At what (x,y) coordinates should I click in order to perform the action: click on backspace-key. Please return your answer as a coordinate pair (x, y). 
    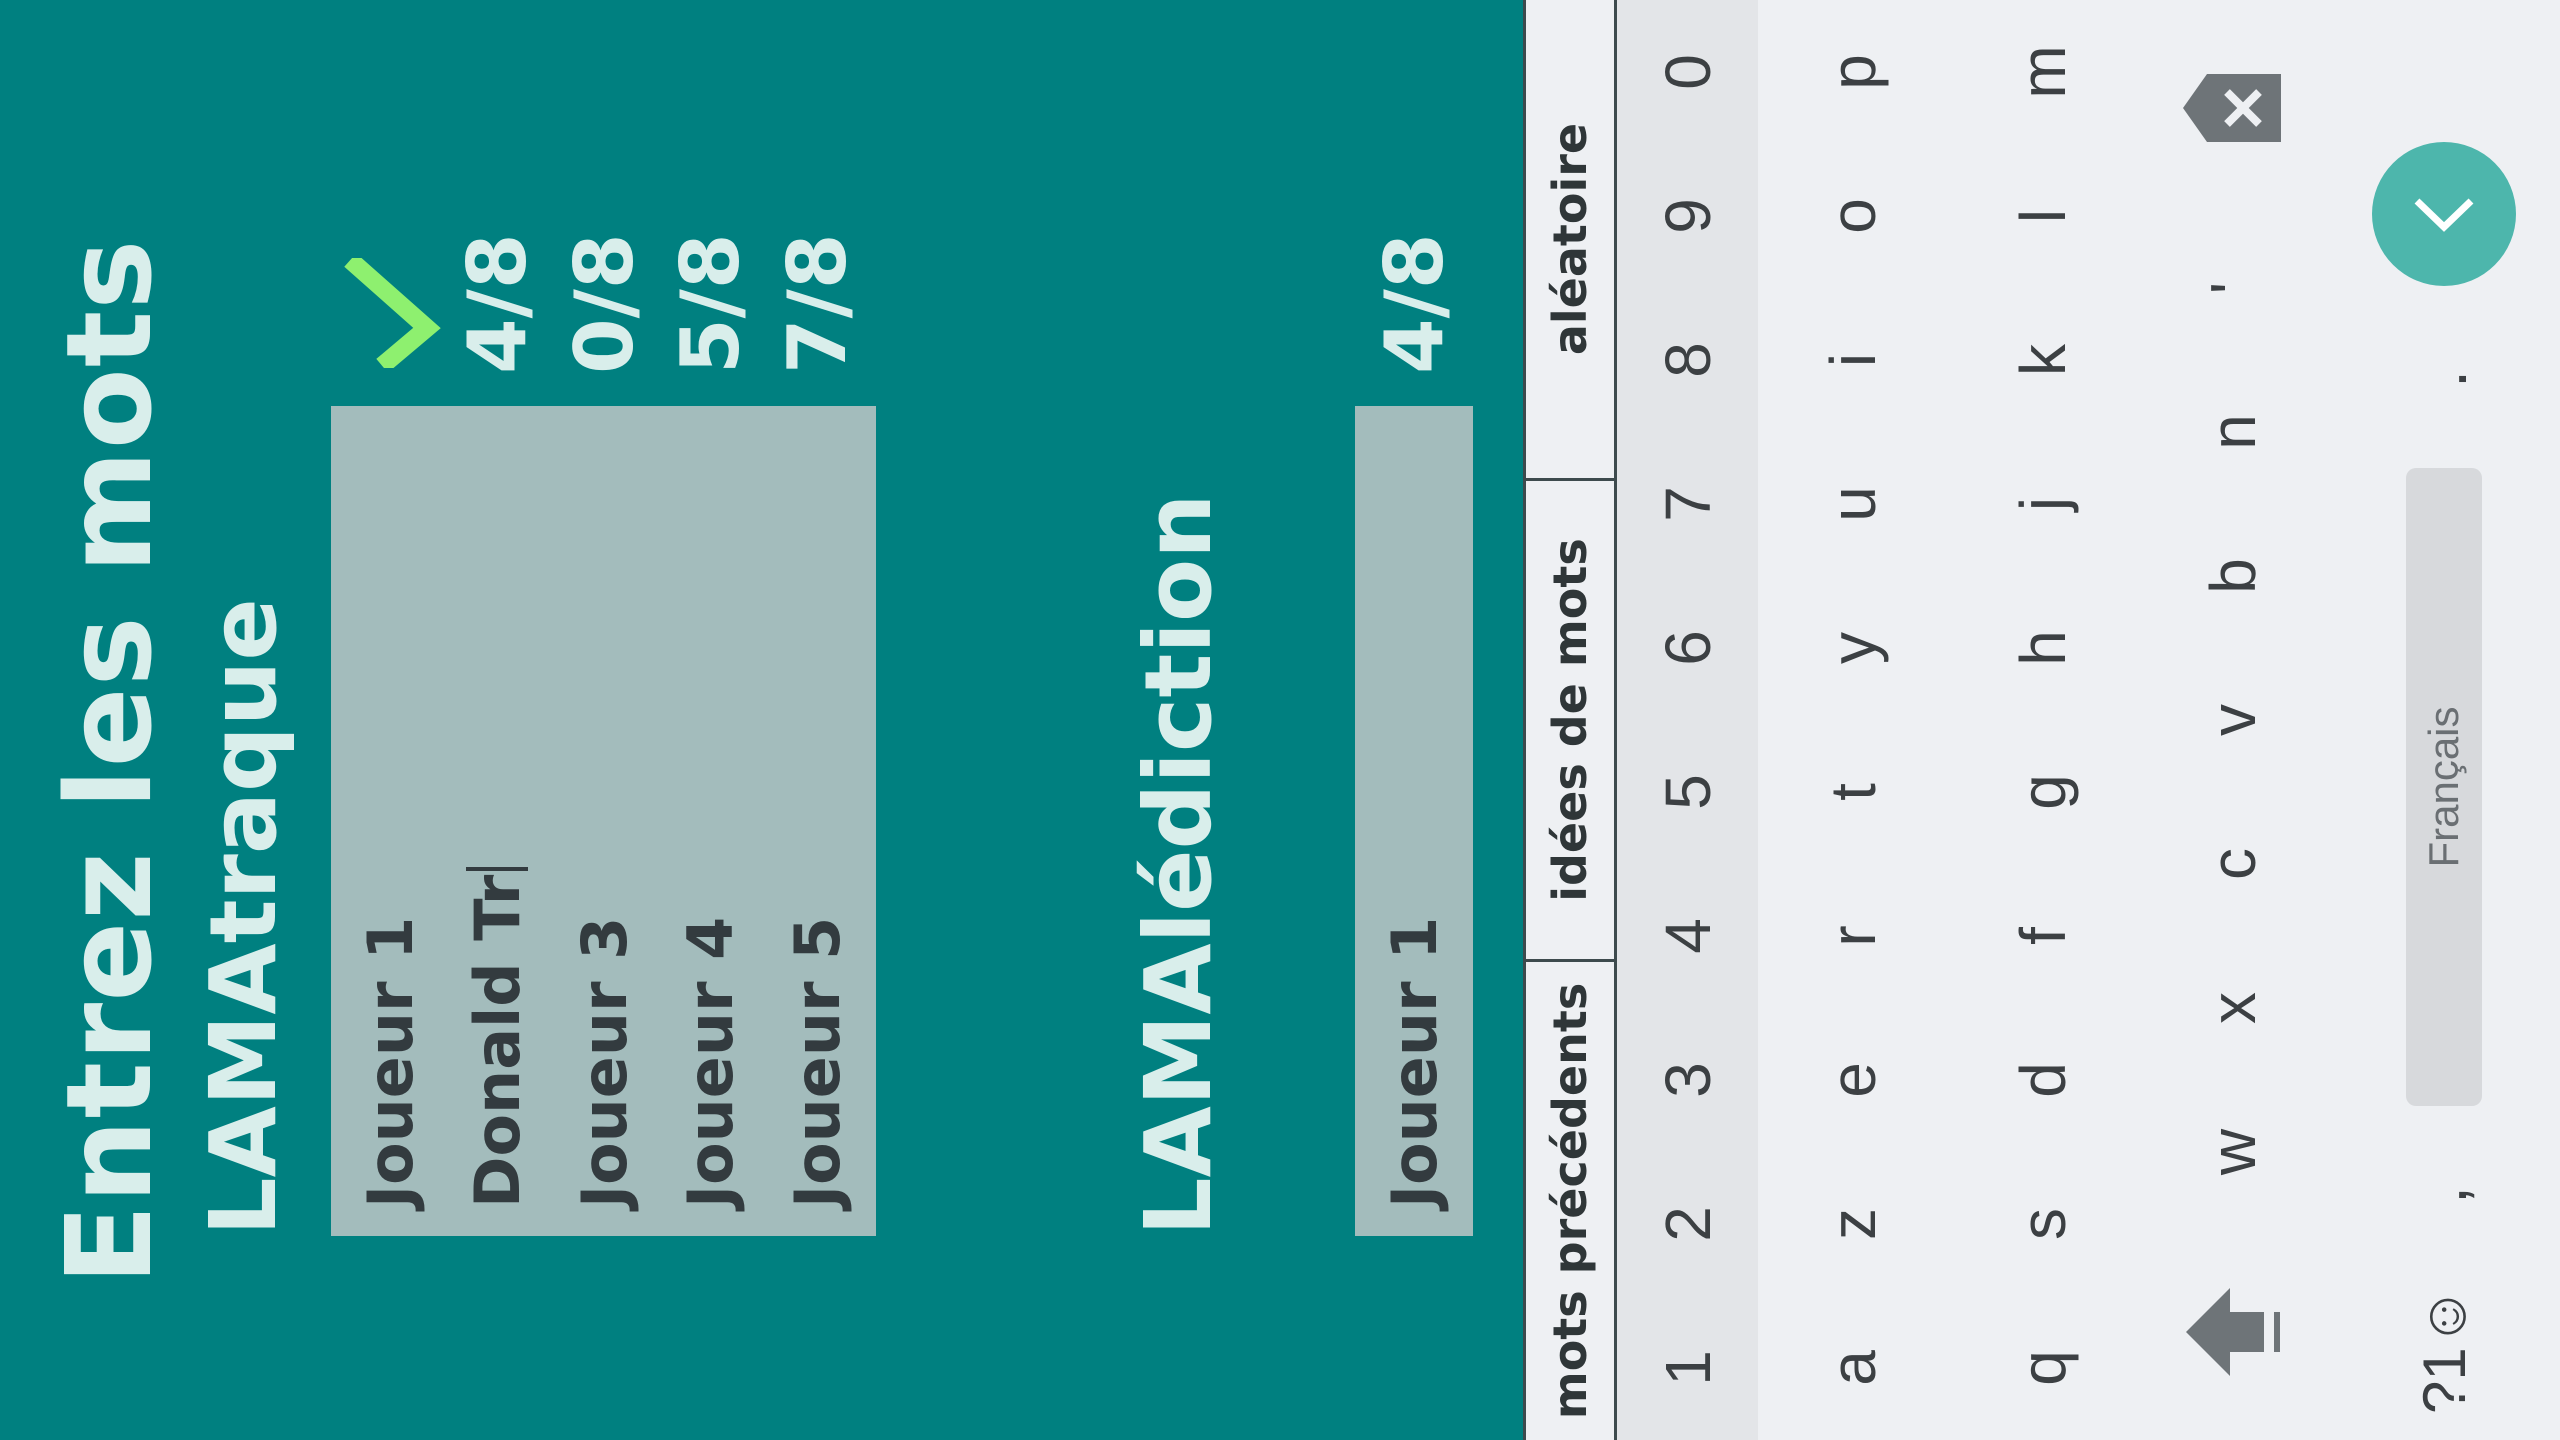
    Looking at the image, I should click on (2233, 108).